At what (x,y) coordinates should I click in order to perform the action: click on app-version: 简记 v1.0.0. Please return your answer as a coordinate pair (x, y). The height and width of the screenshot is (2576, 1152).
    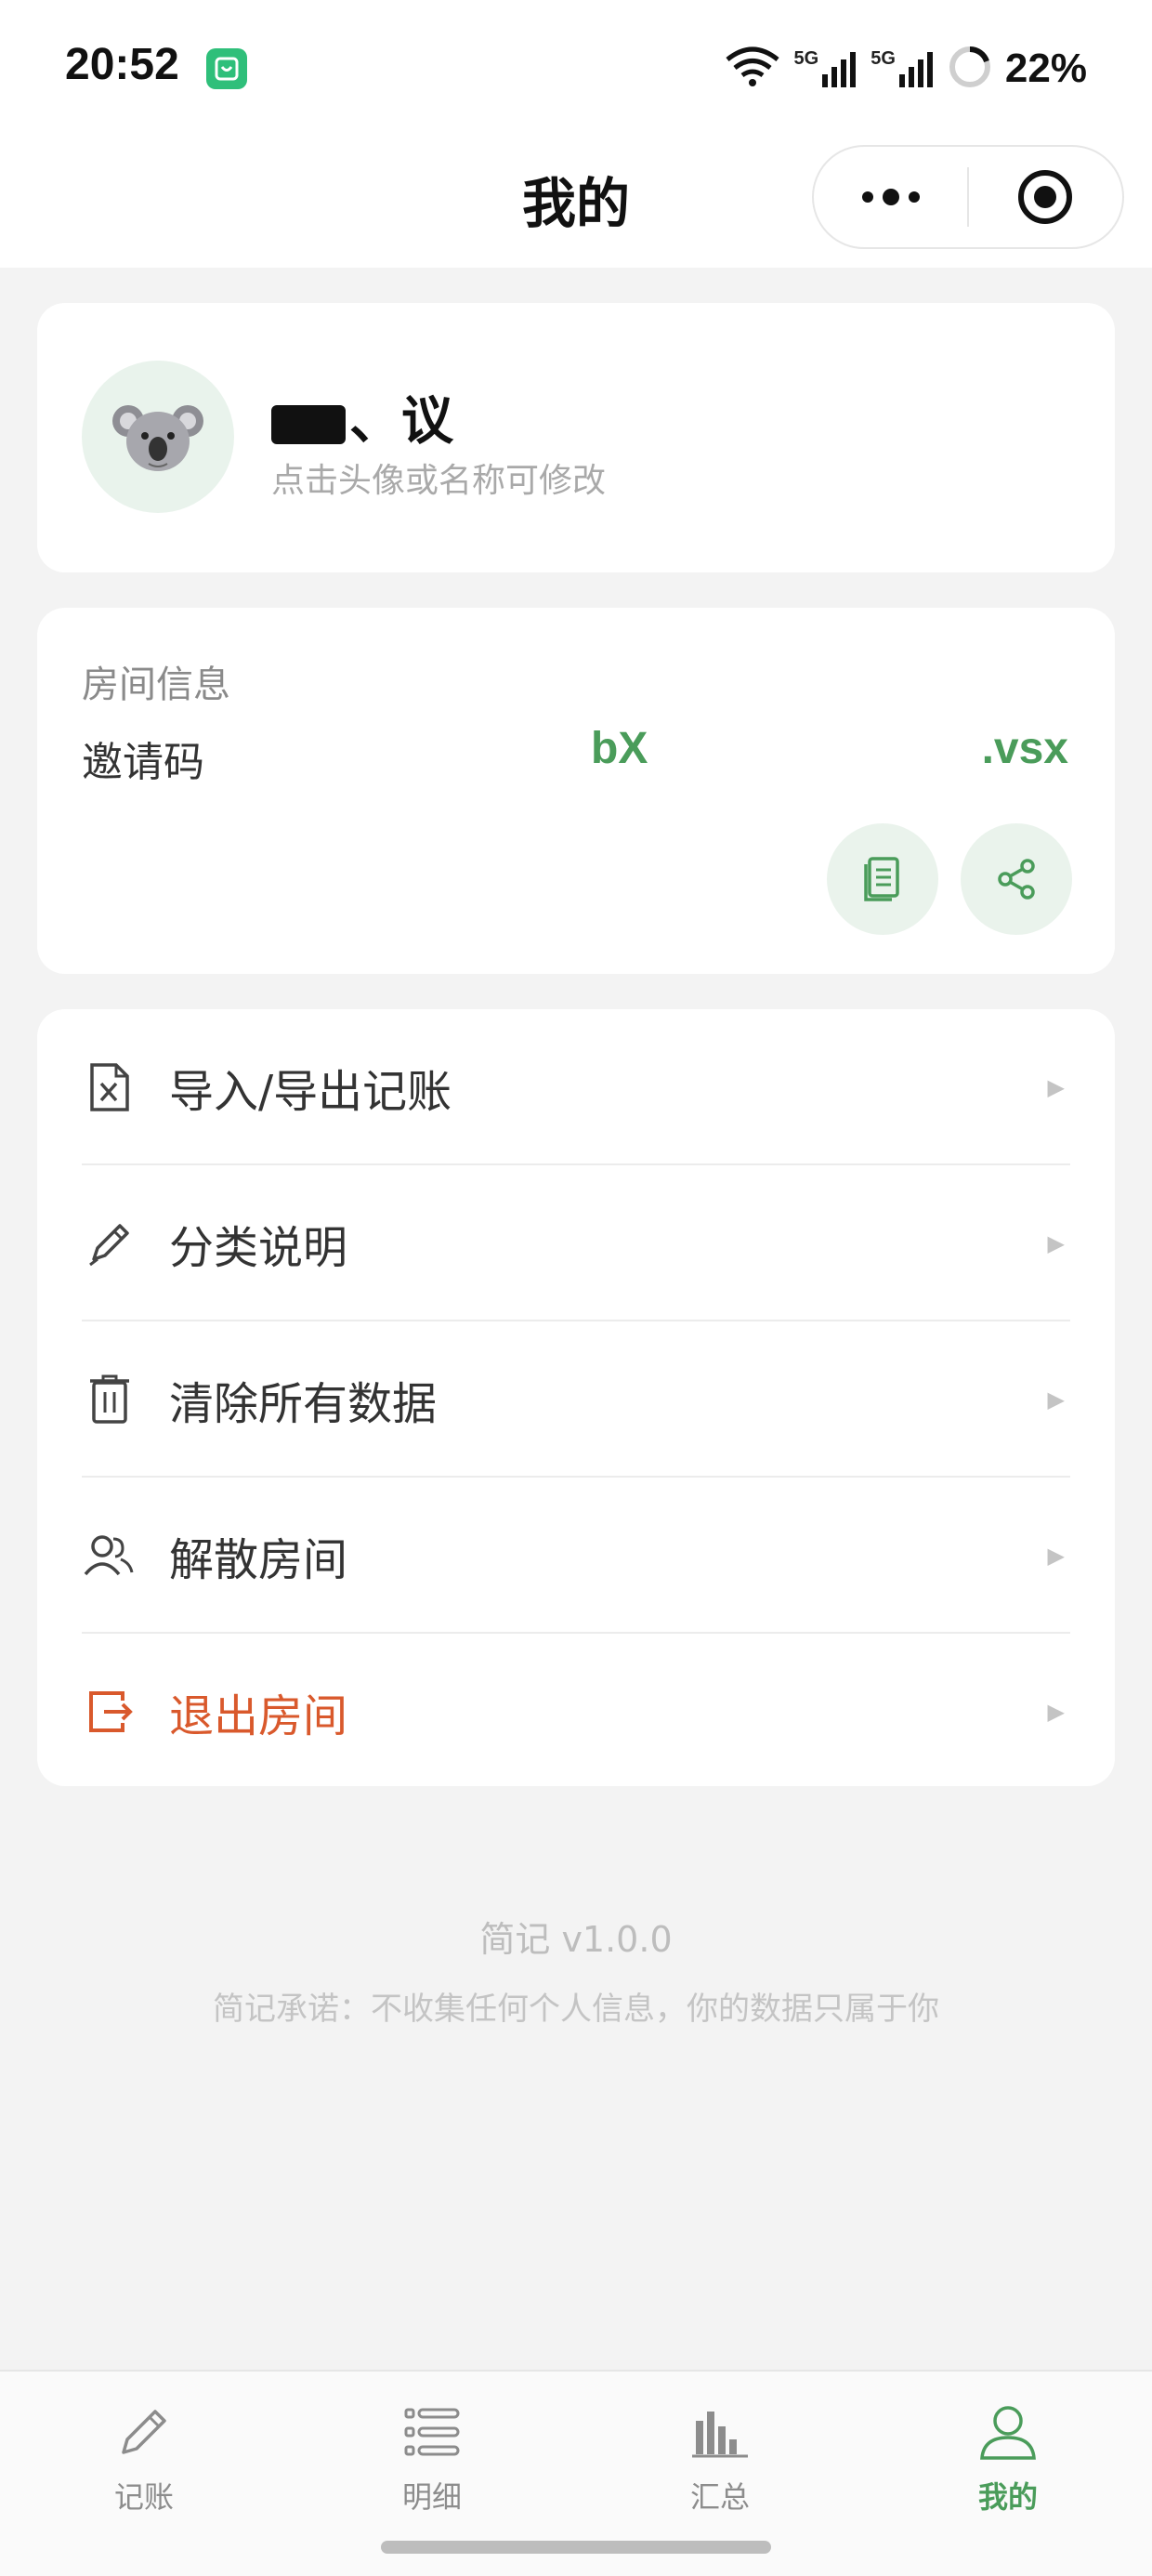
    Looking at the image, I should click on (576, 1939).